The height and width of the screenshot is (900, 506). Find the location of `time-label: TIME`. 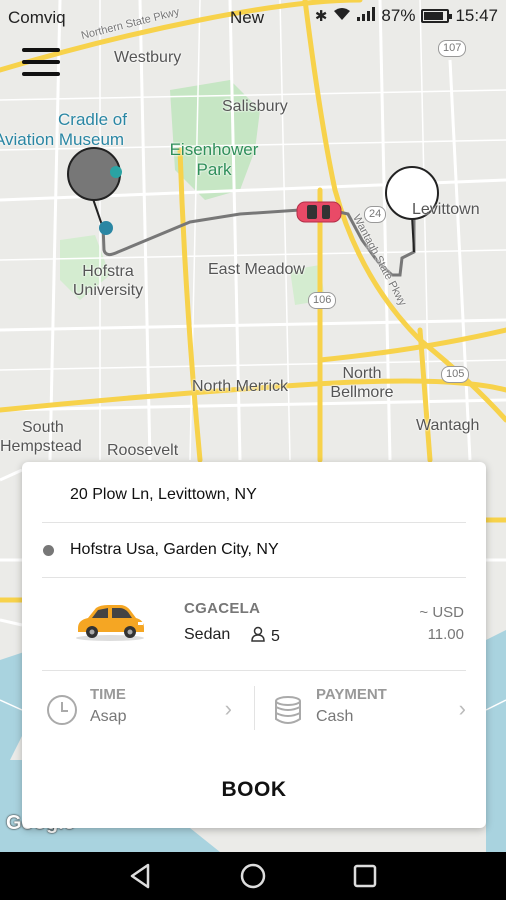

time-label: TIME is located at coordinates (108, 694).